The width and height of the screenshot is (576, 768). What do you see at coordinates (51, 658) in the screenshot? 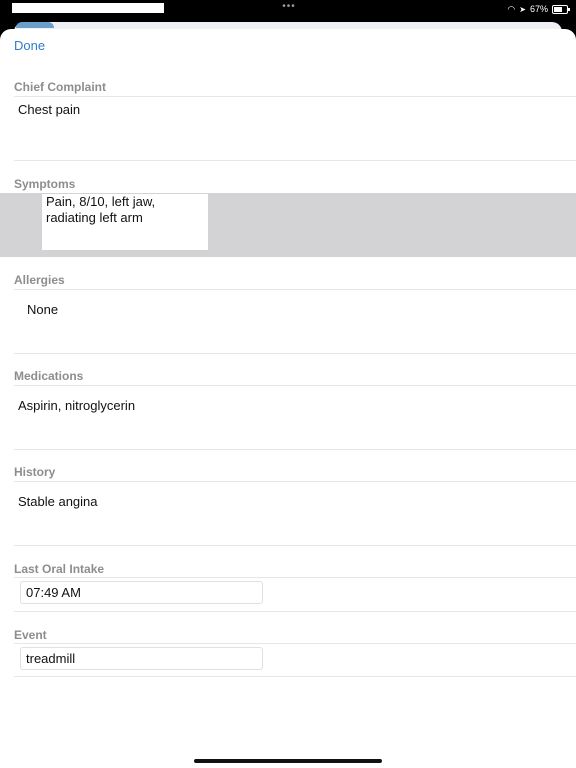
I see `event-input-value: treadmill` at bounding box center [51, 658].